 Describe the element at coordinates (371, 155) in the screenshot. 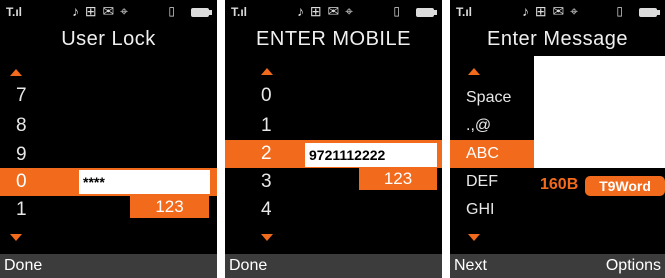

I see `mobile-number-field: 9721112222` at that location.